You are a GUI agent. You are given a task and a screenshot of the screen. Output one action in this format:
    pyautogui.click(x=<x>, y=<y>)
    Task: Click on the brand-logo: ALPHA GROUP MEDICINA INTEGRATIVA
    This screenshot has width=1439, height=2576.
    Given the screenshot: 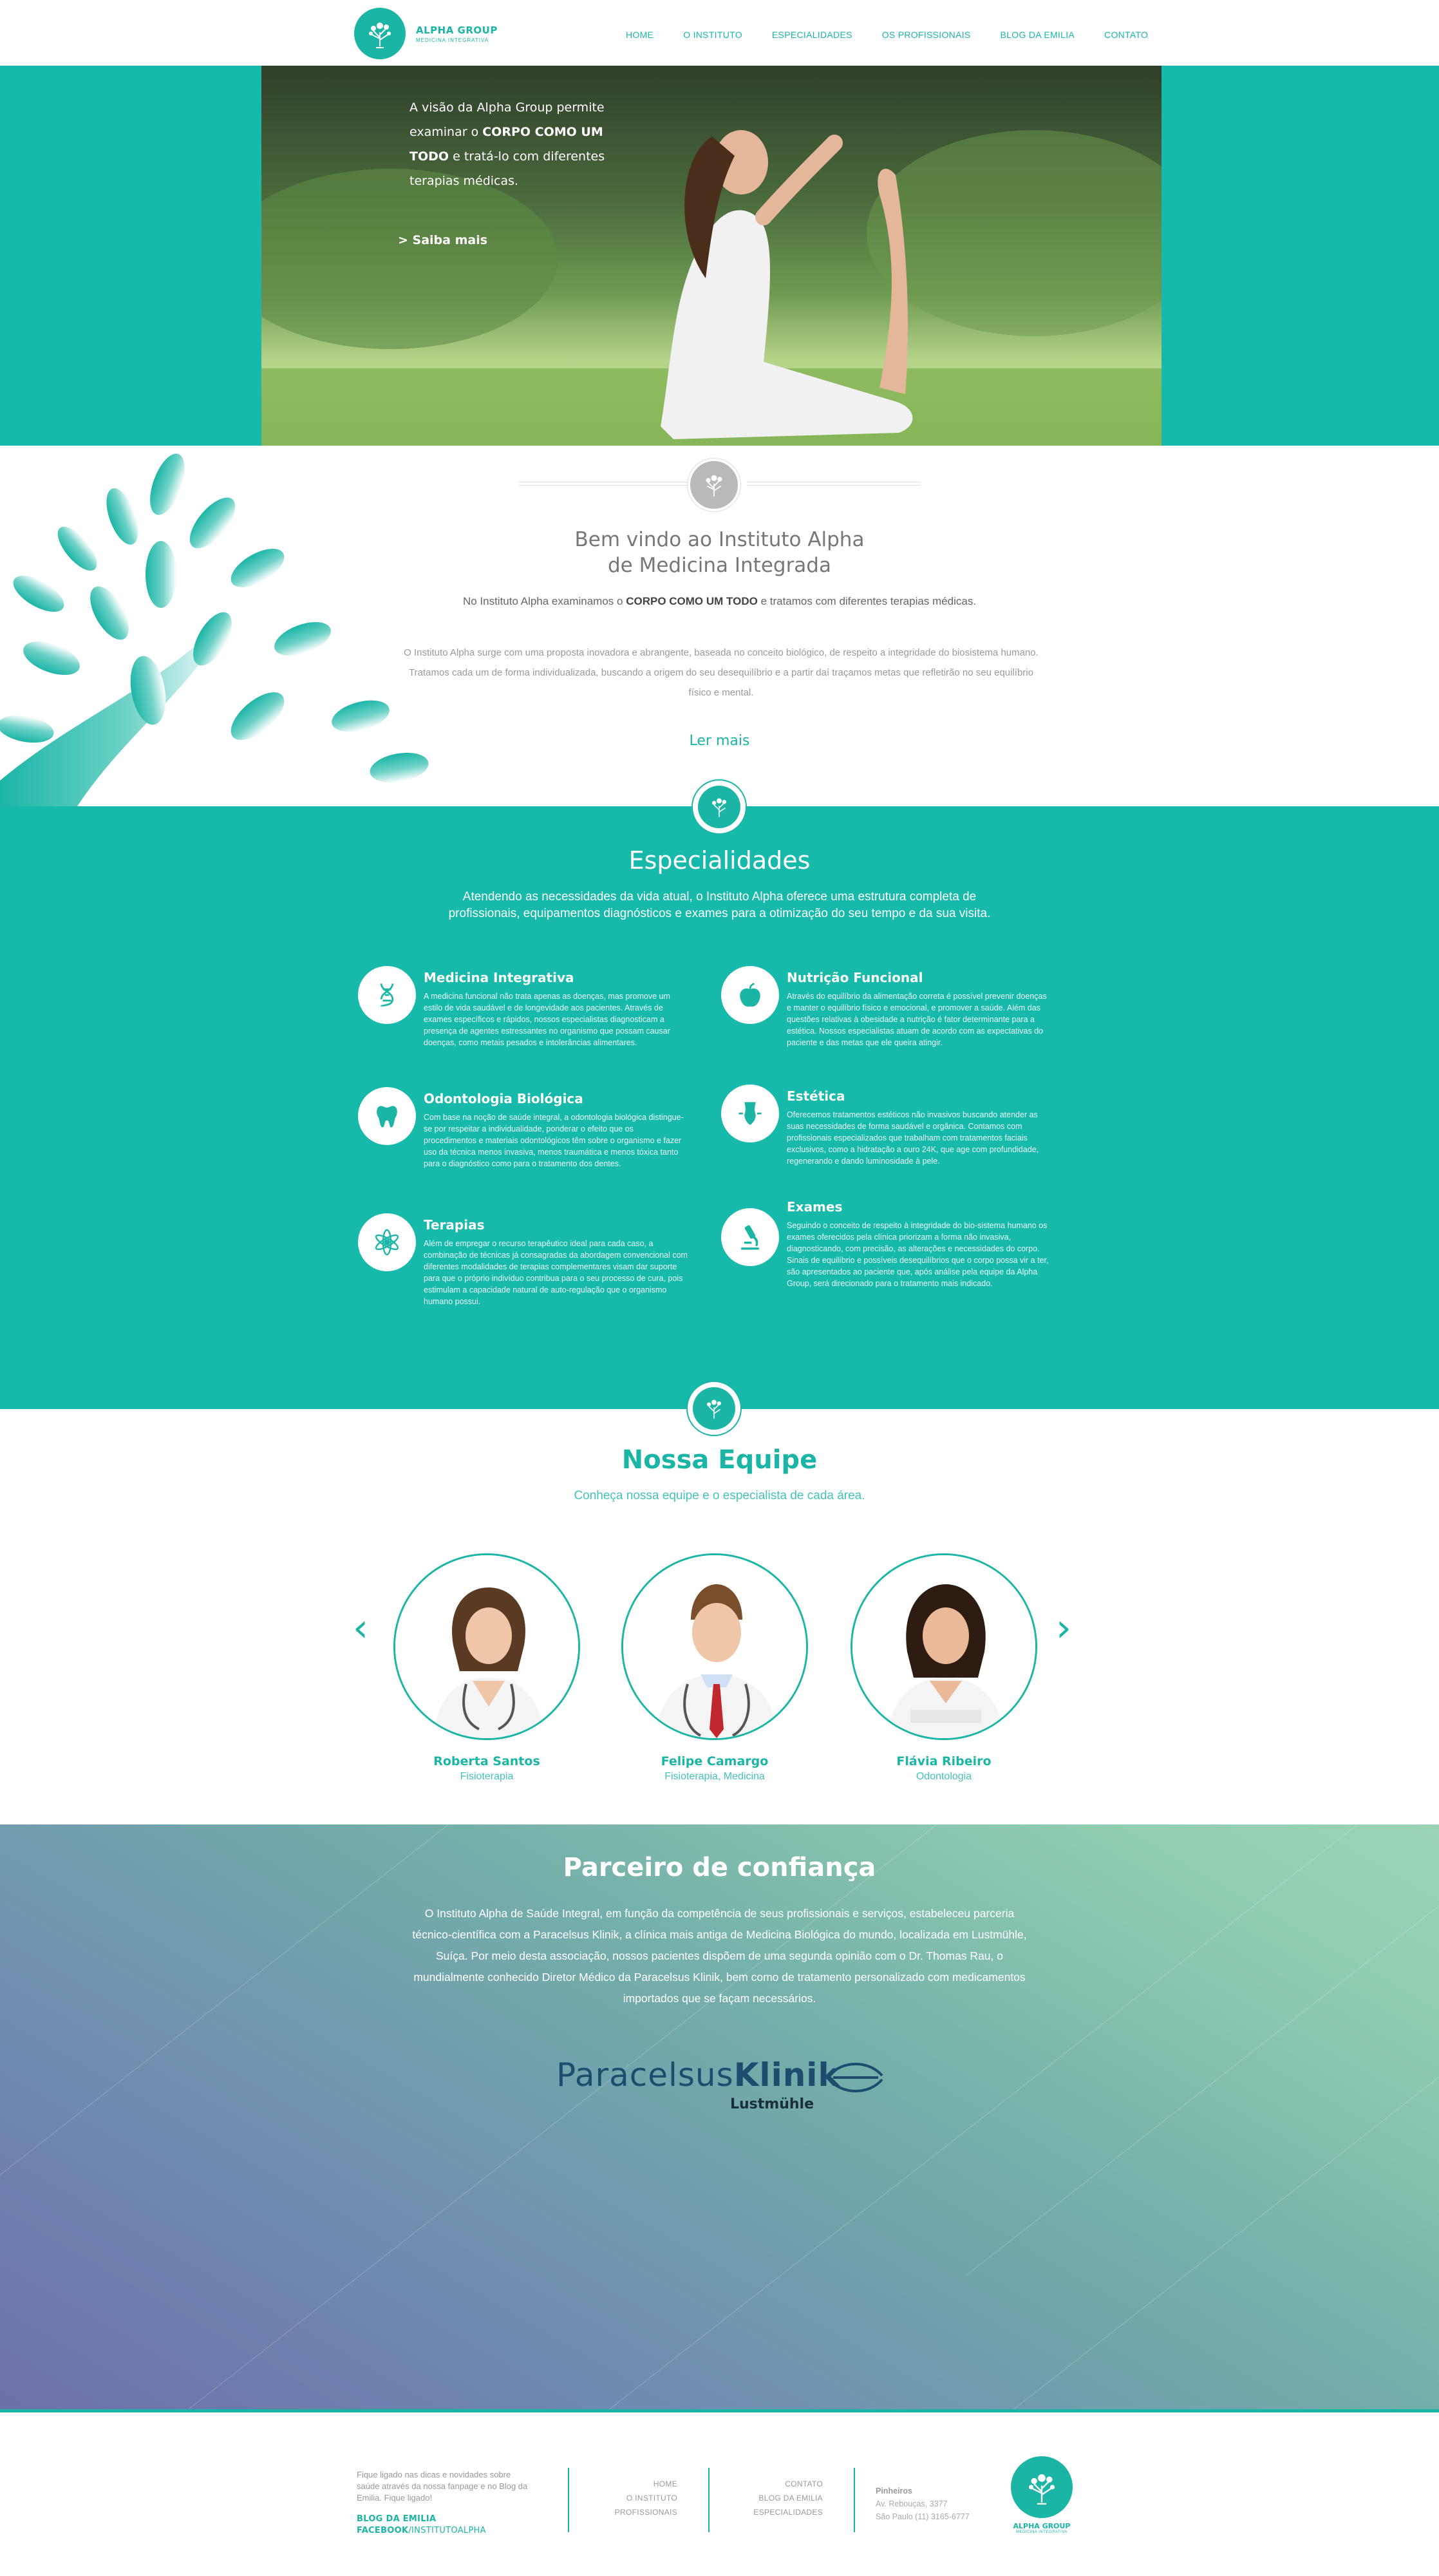 What is the action you would take?
    pyautogui.click(x=426, y=34)
    